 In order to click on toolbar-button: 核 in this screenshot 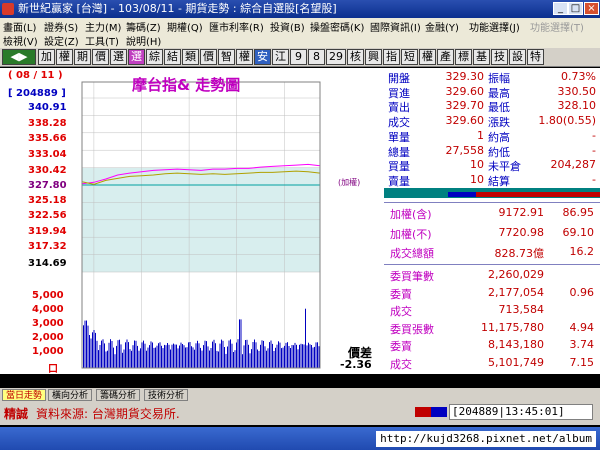, I will do `click(355, 57)`.